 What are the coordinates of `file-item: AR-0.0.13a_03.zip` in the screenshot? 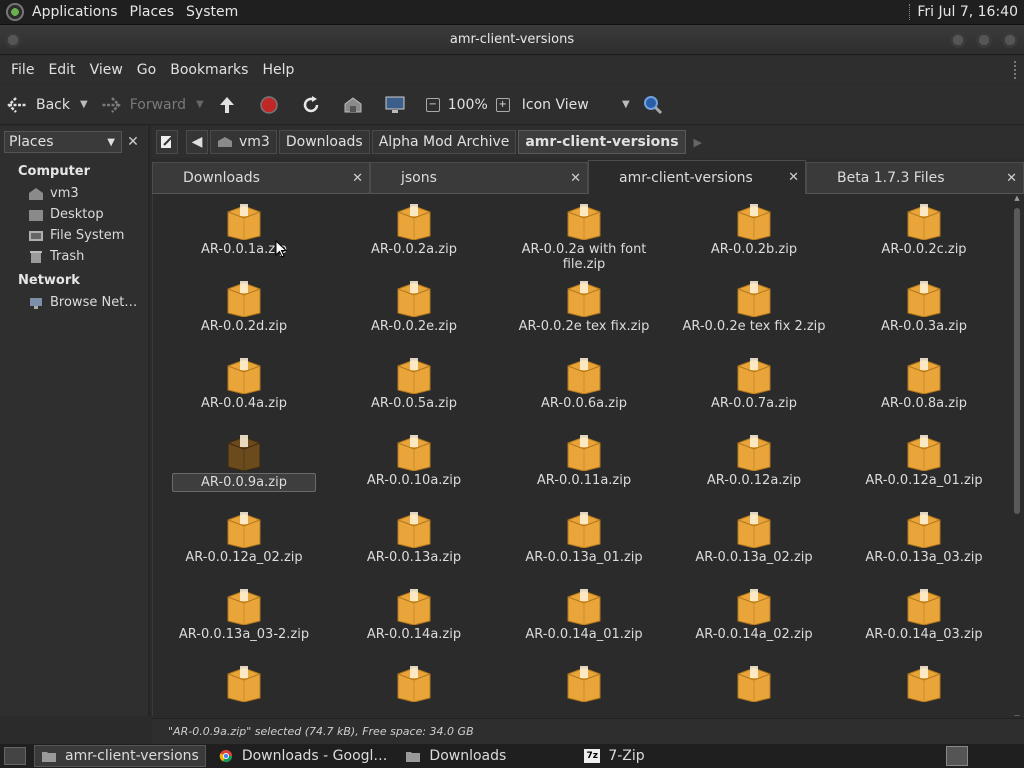 It's located at (924, 546).